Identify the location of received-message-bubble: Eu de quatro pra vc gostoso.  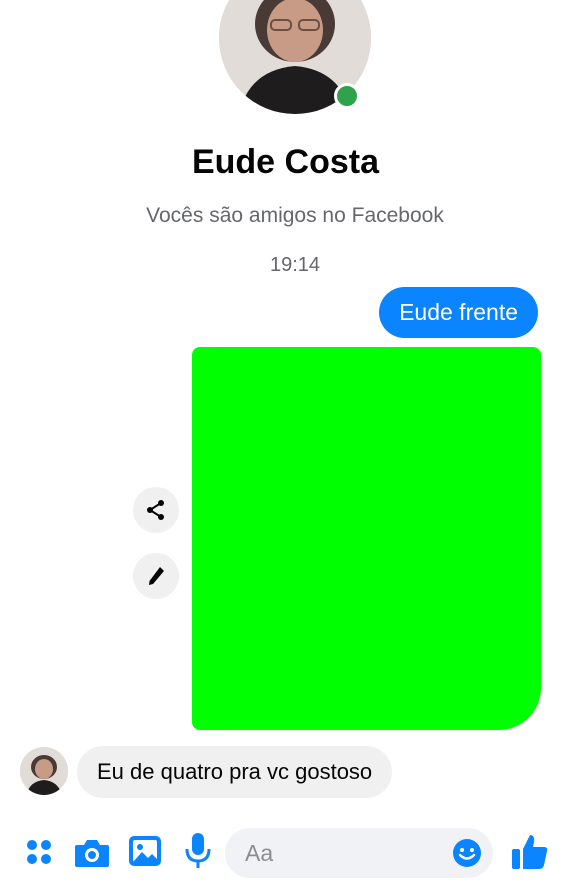
(235, 772).